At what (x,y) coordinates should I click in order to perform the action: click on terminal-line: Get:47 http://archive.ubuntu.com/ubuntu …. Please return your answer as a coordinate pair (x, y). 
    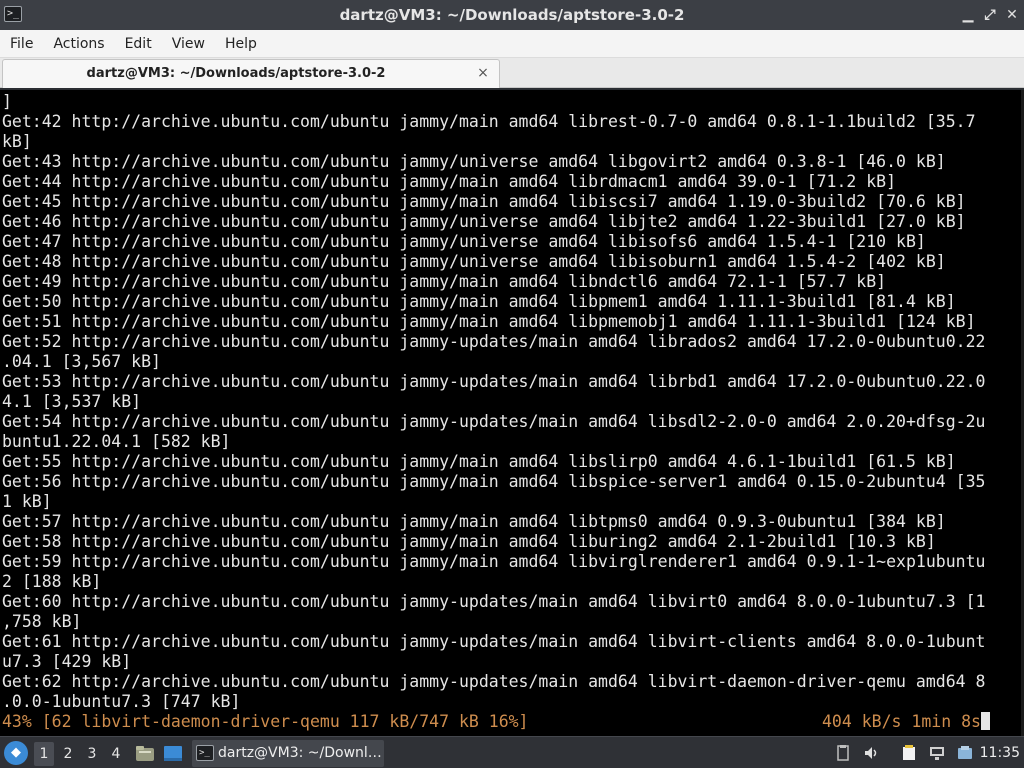
    Looking at the image, I should click on (464, 241).